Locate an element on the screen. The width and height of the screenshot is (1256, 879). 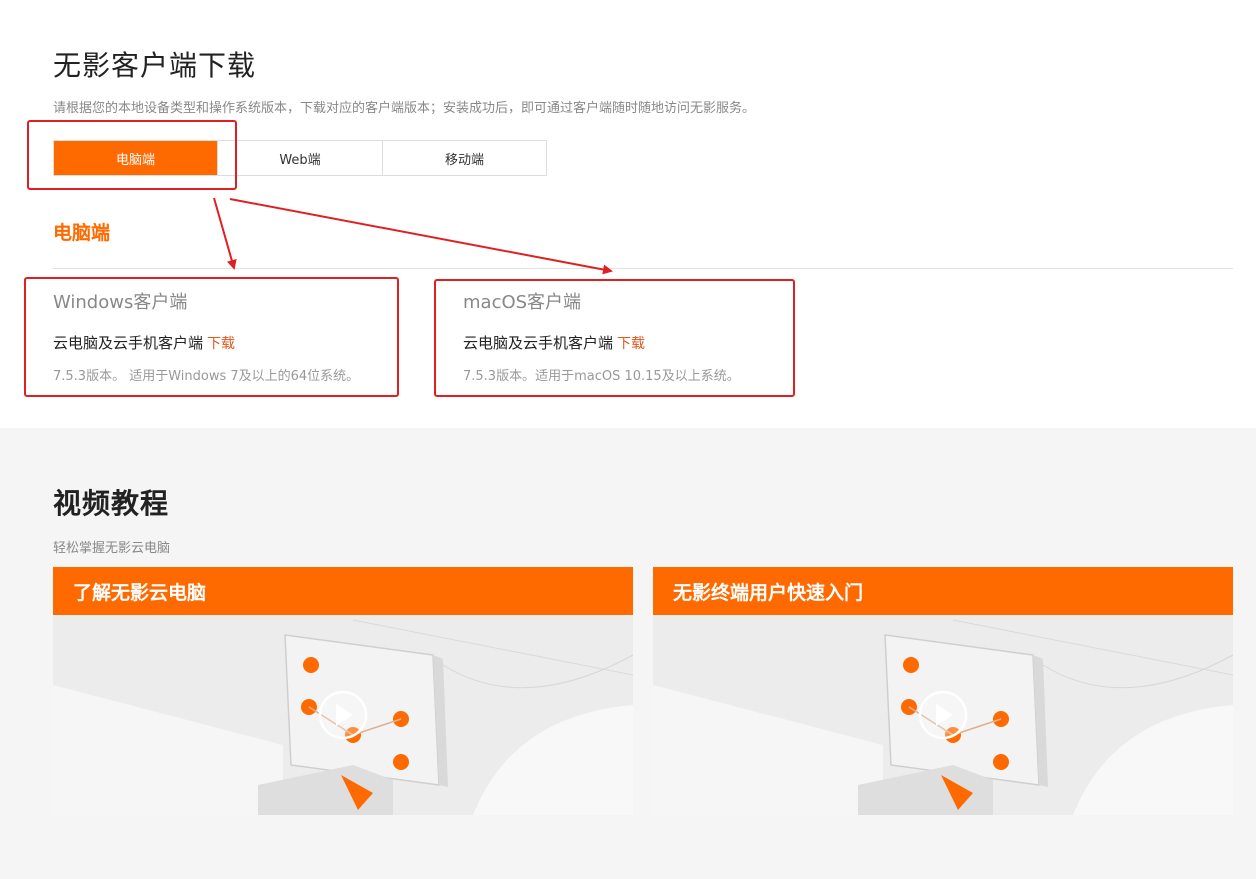
video-card-title: 无影终端用户快速入门 is located at coordinates (943, 591).